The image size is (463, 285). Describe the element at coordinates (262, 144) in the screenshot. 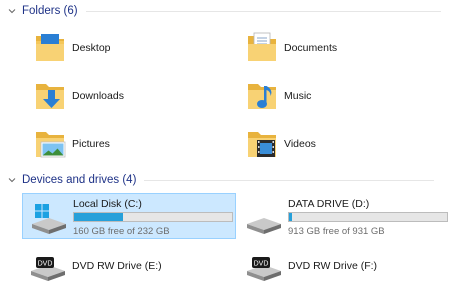

I see `videos-folder-icon` at that location.